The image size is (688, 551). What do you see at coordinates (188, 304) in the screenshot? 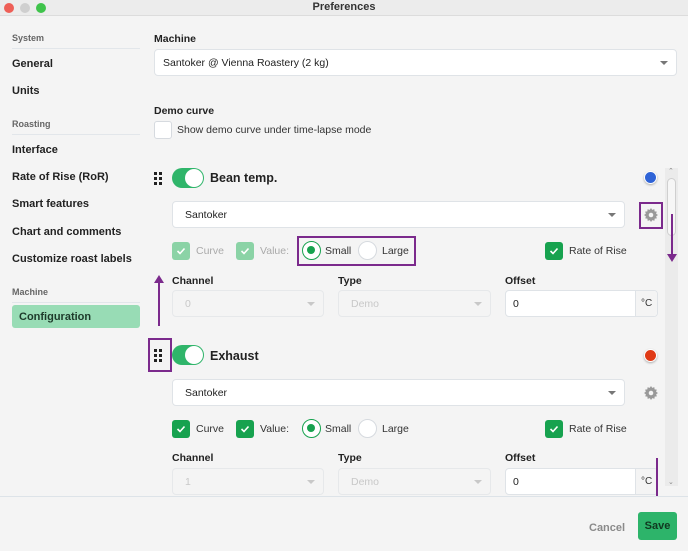
I see `bean-temp-channel-value: 0` at bounding box center [188, 304].